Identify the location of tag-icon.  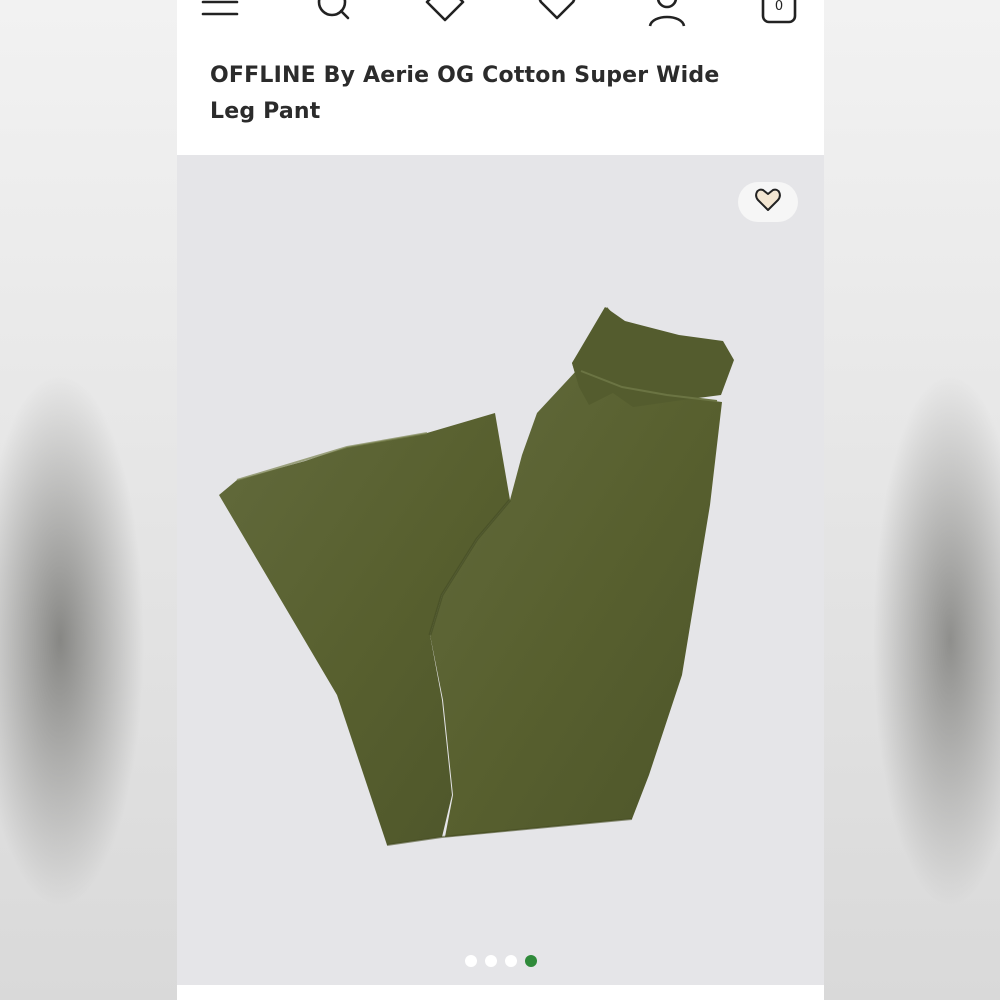
(445, 14).